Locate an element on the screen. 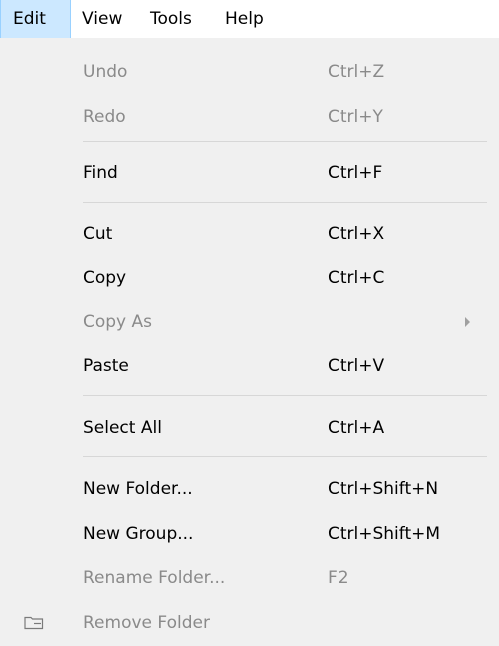 This screenshot has width=499, height=646. menu-item-shortcut: Ctrl+Y is located at coordinates (355, 117).